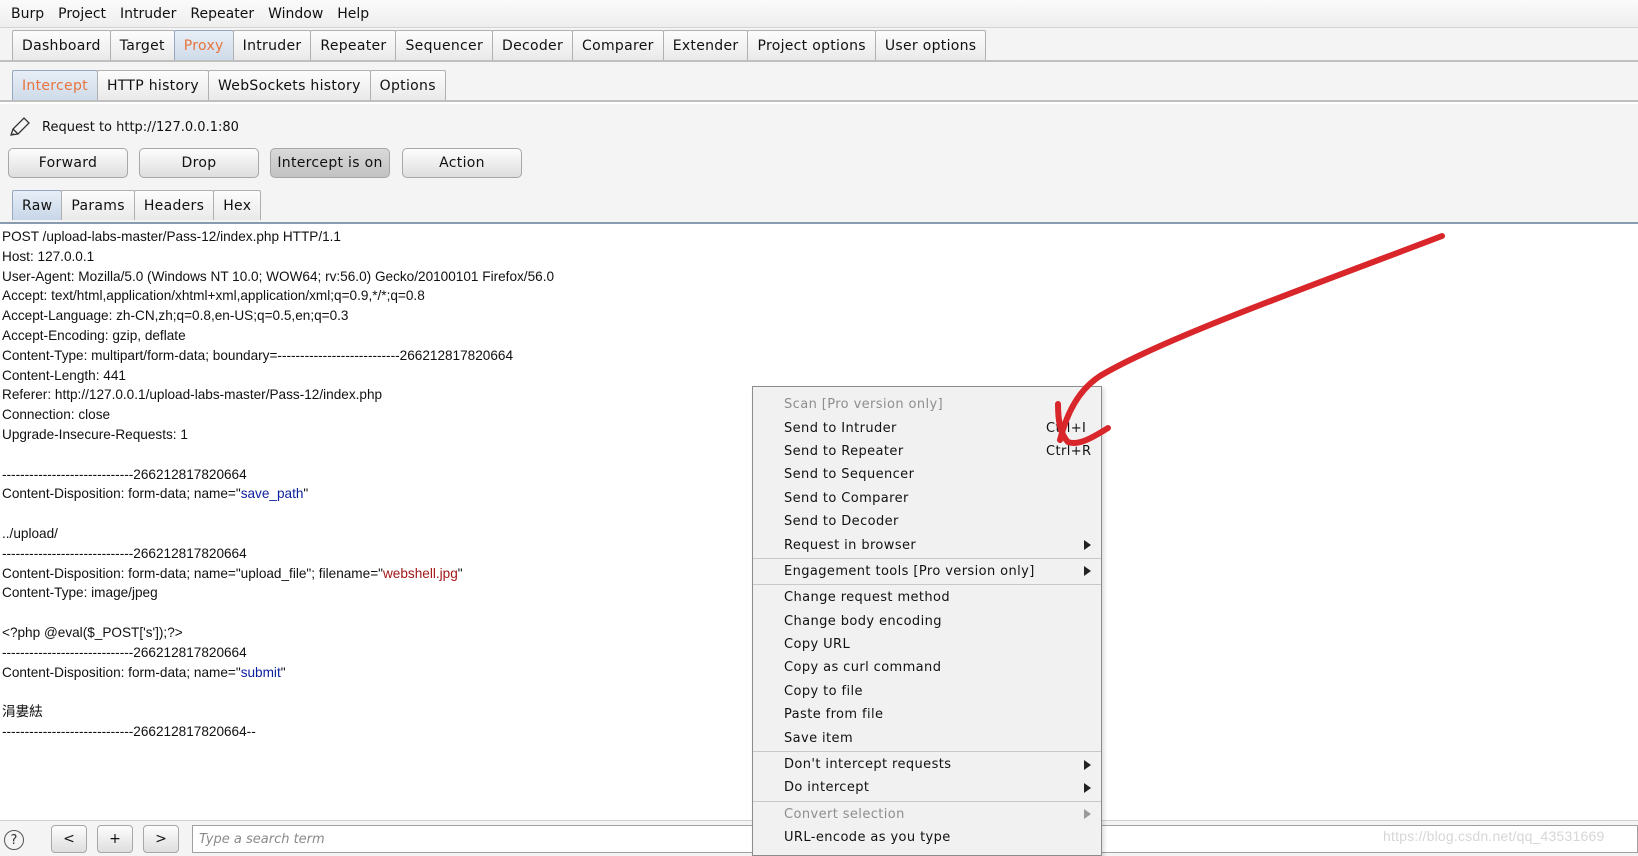 The width and height of the screenshot is (1638, 856). What do you see at coordinates (927, 427) in the screenshot?
I see `menu-item-send-to-intruder: Send to Intruder Ctrl+I` at bounding box center [927, 427].